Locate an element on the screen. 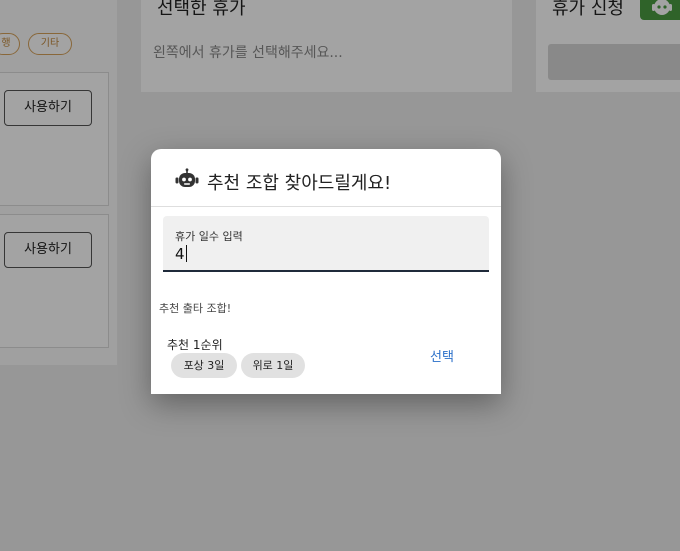 Image resolution: width=680 pixels, height=551 pixels. vacation-chip: 위로 1일 is located at coordinates (273, 365).